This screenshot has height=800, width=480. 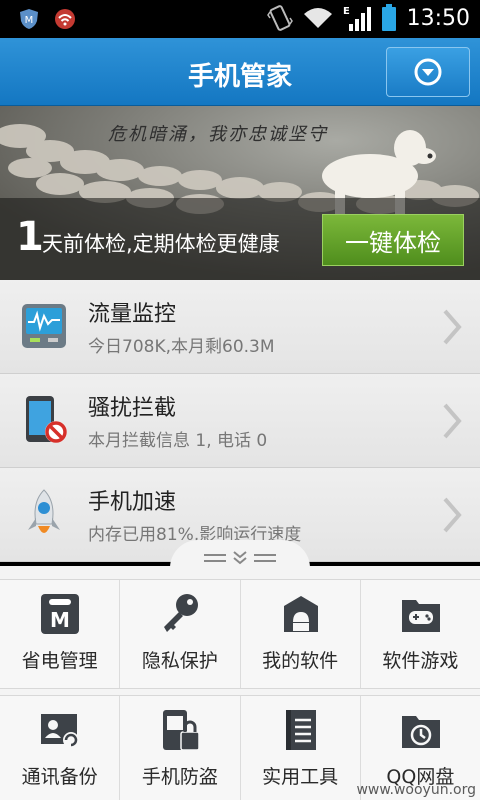 I want to click on tools-row-1: M 省电管理 隐私保护 我的软件 软件游戏, so click(x=240, y=634).